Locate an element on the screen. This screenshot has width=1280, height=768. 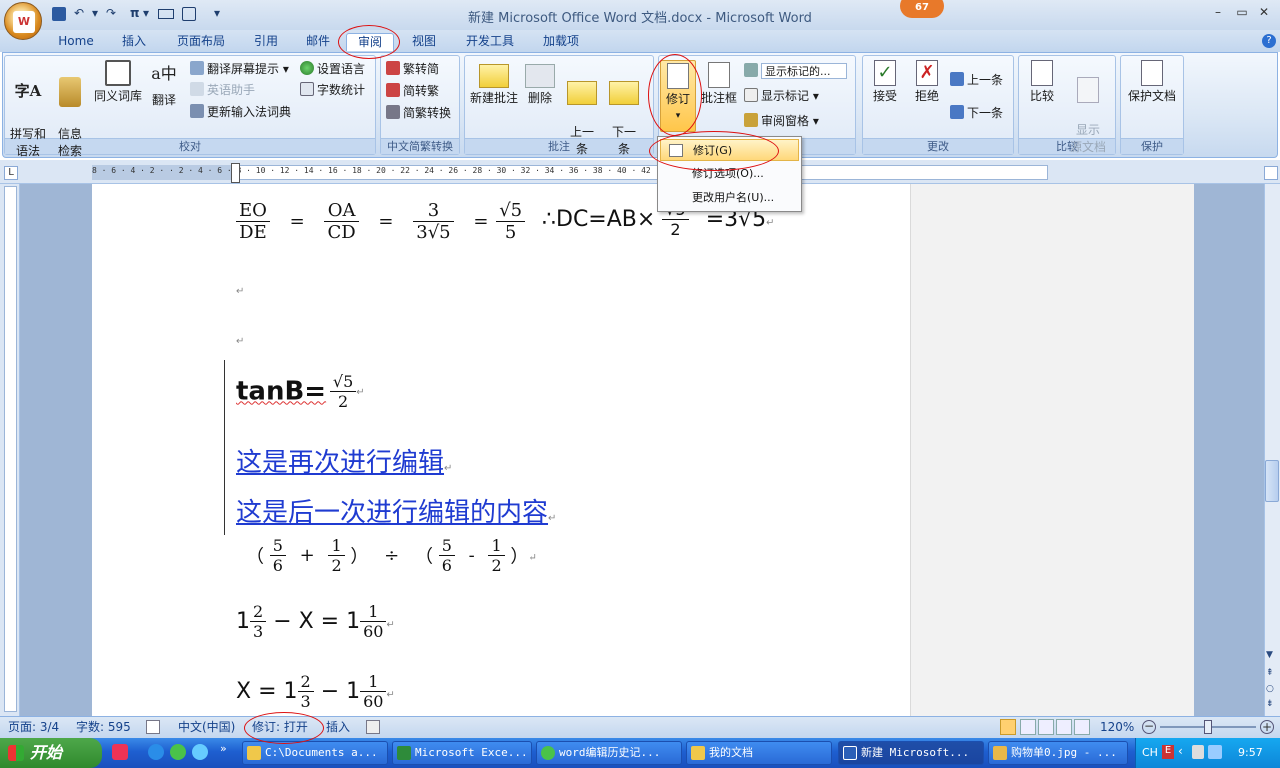
scrollbar-thumb is located at coordinates (1272, 481).